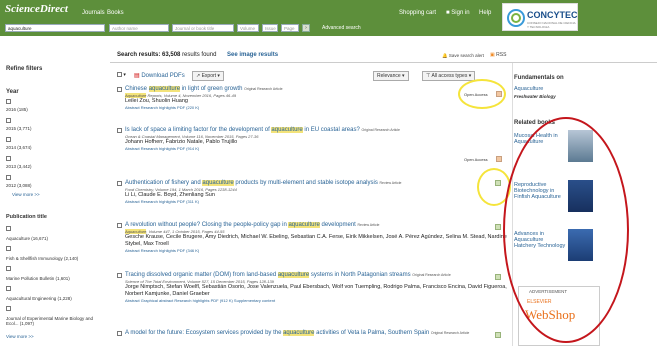 The image size is (657, 346). What do you see at coordinates (93, 13) in the screenshot?
I see `nav-journals: Journals` at bounding box center [93, 13].